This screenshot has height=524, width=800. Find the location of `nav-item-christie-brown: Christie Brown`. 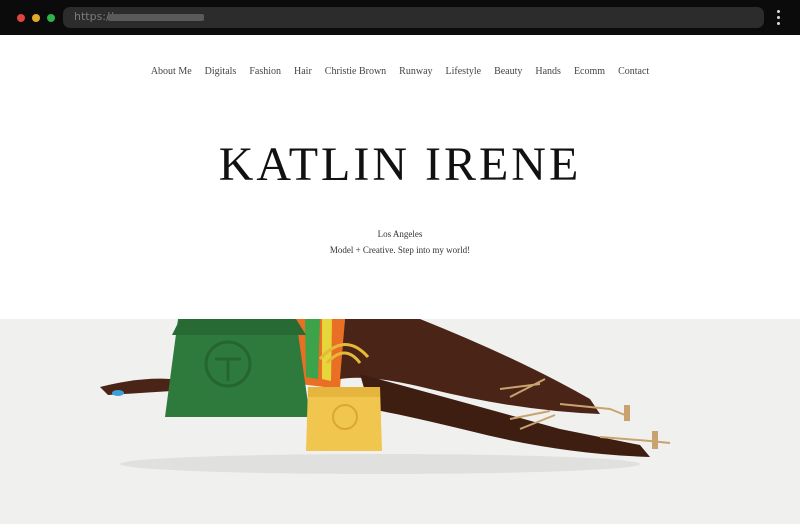

nav-item-christie-brown: Christie Brown is located at coordinates (355, 72).